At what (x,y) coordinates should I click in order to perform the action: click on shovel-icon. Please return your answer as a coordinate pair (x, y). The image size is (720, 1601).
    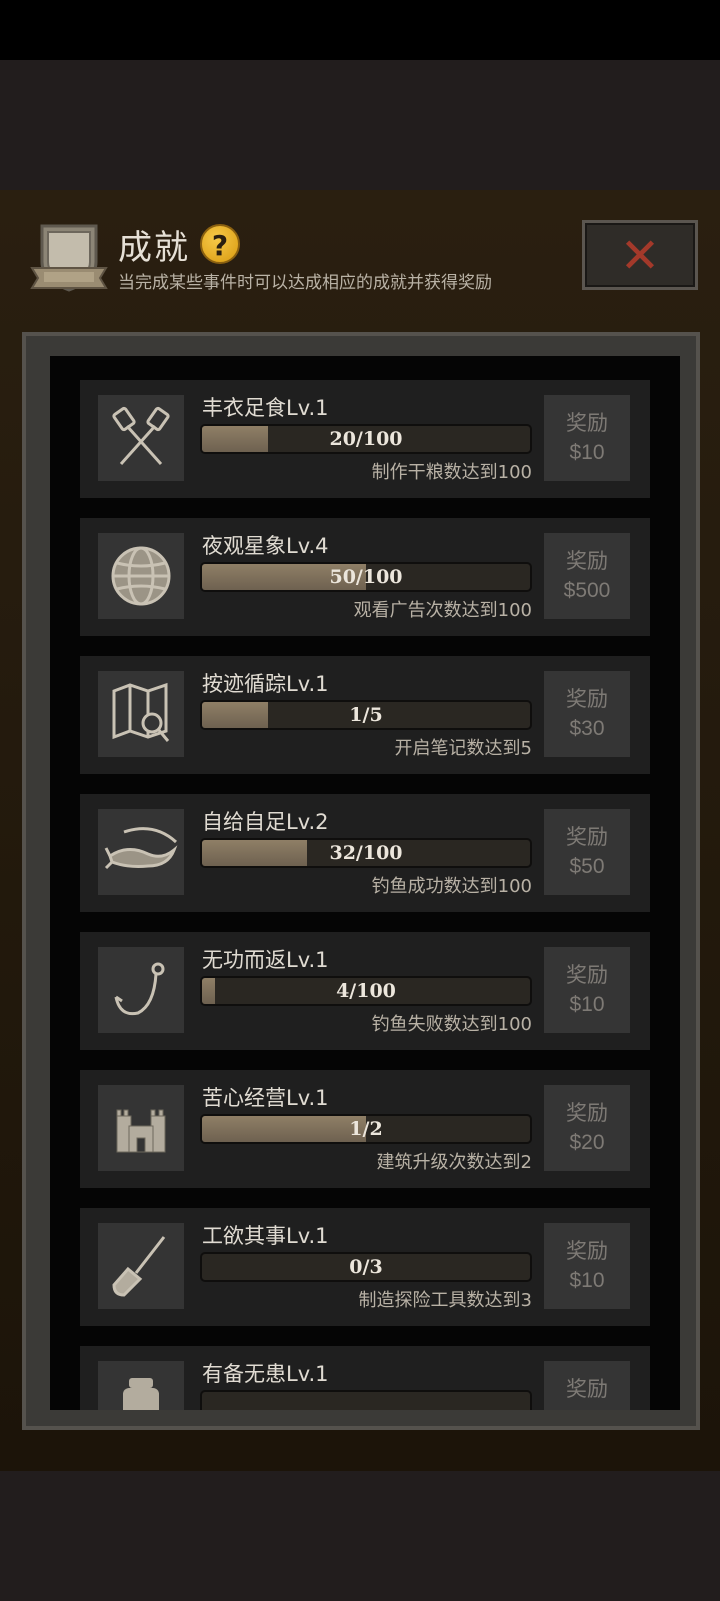
    Looking at the image, I should click on (141, 1266).